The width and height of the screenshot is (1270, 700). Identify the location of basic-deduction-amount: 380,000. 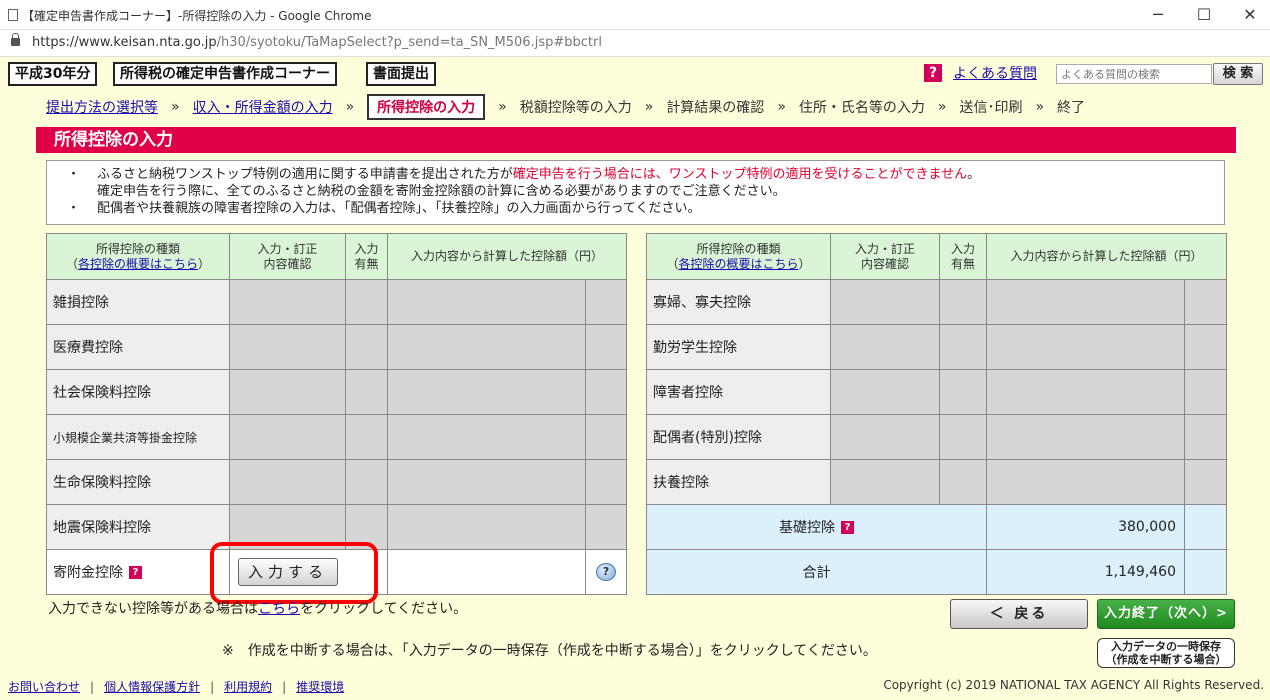
(1085, 527).